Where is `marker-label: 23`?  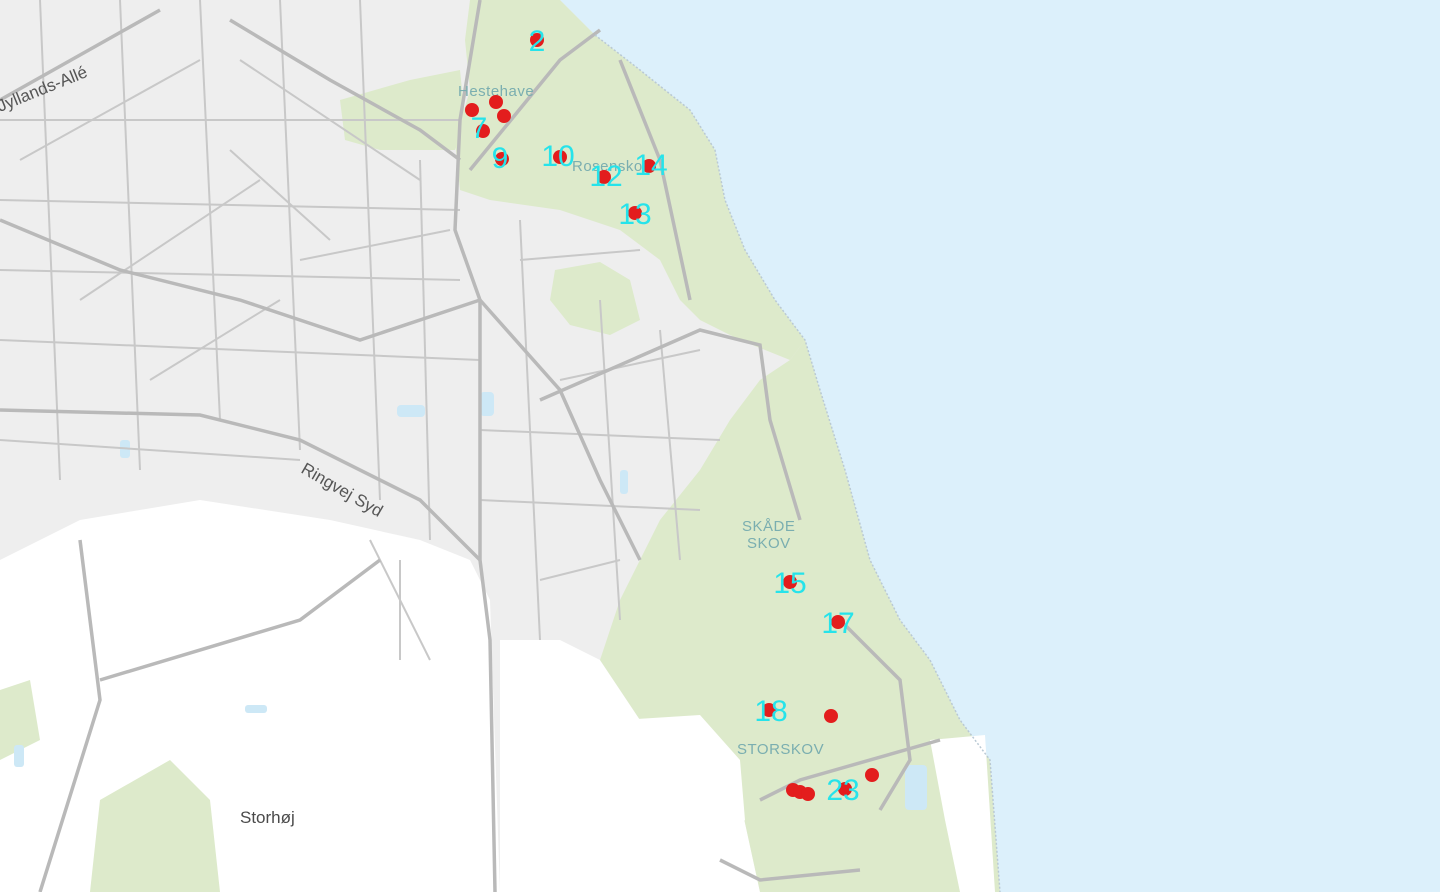
marker-label: 23 is located at coordinates (842, 790).